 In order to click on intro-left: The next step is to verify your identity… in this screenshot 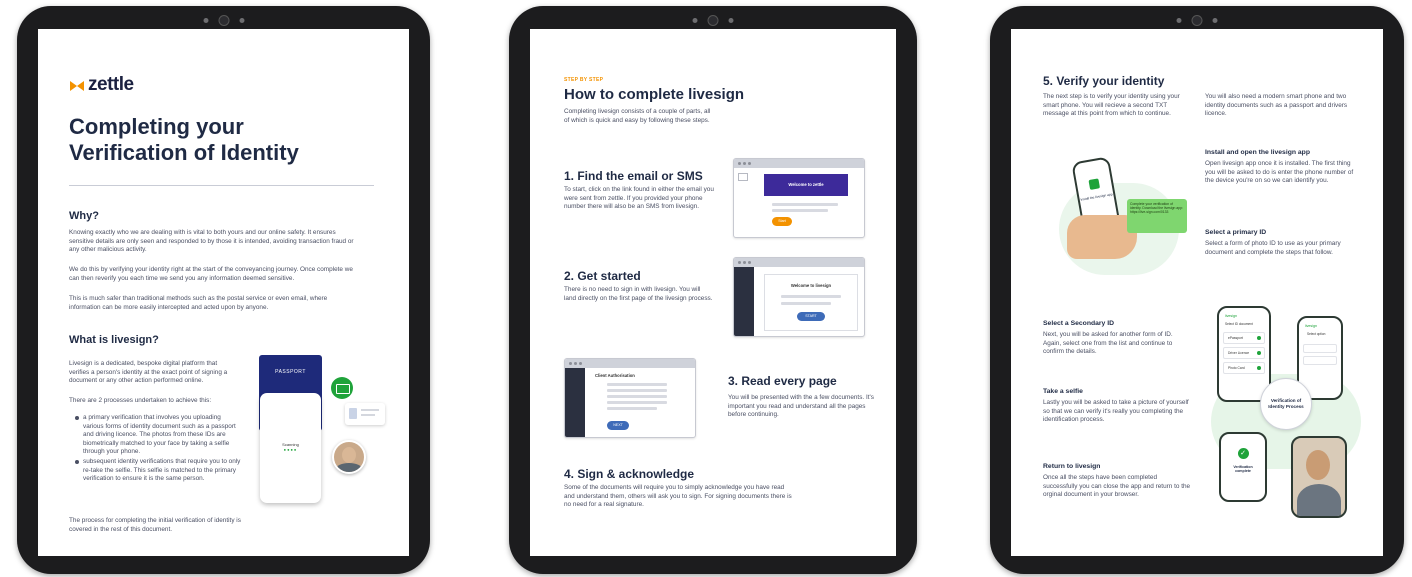, I will do `click(1111, 105)`.